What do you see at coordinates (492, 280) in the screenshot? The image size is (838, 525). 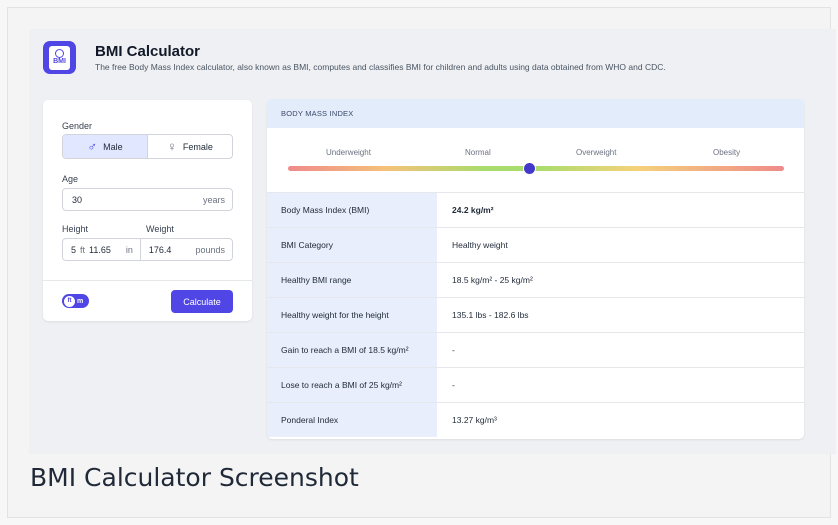 I see `row-value: 18.5 kg/m² - 25 kg/m²` at bounding box center [492, 280].